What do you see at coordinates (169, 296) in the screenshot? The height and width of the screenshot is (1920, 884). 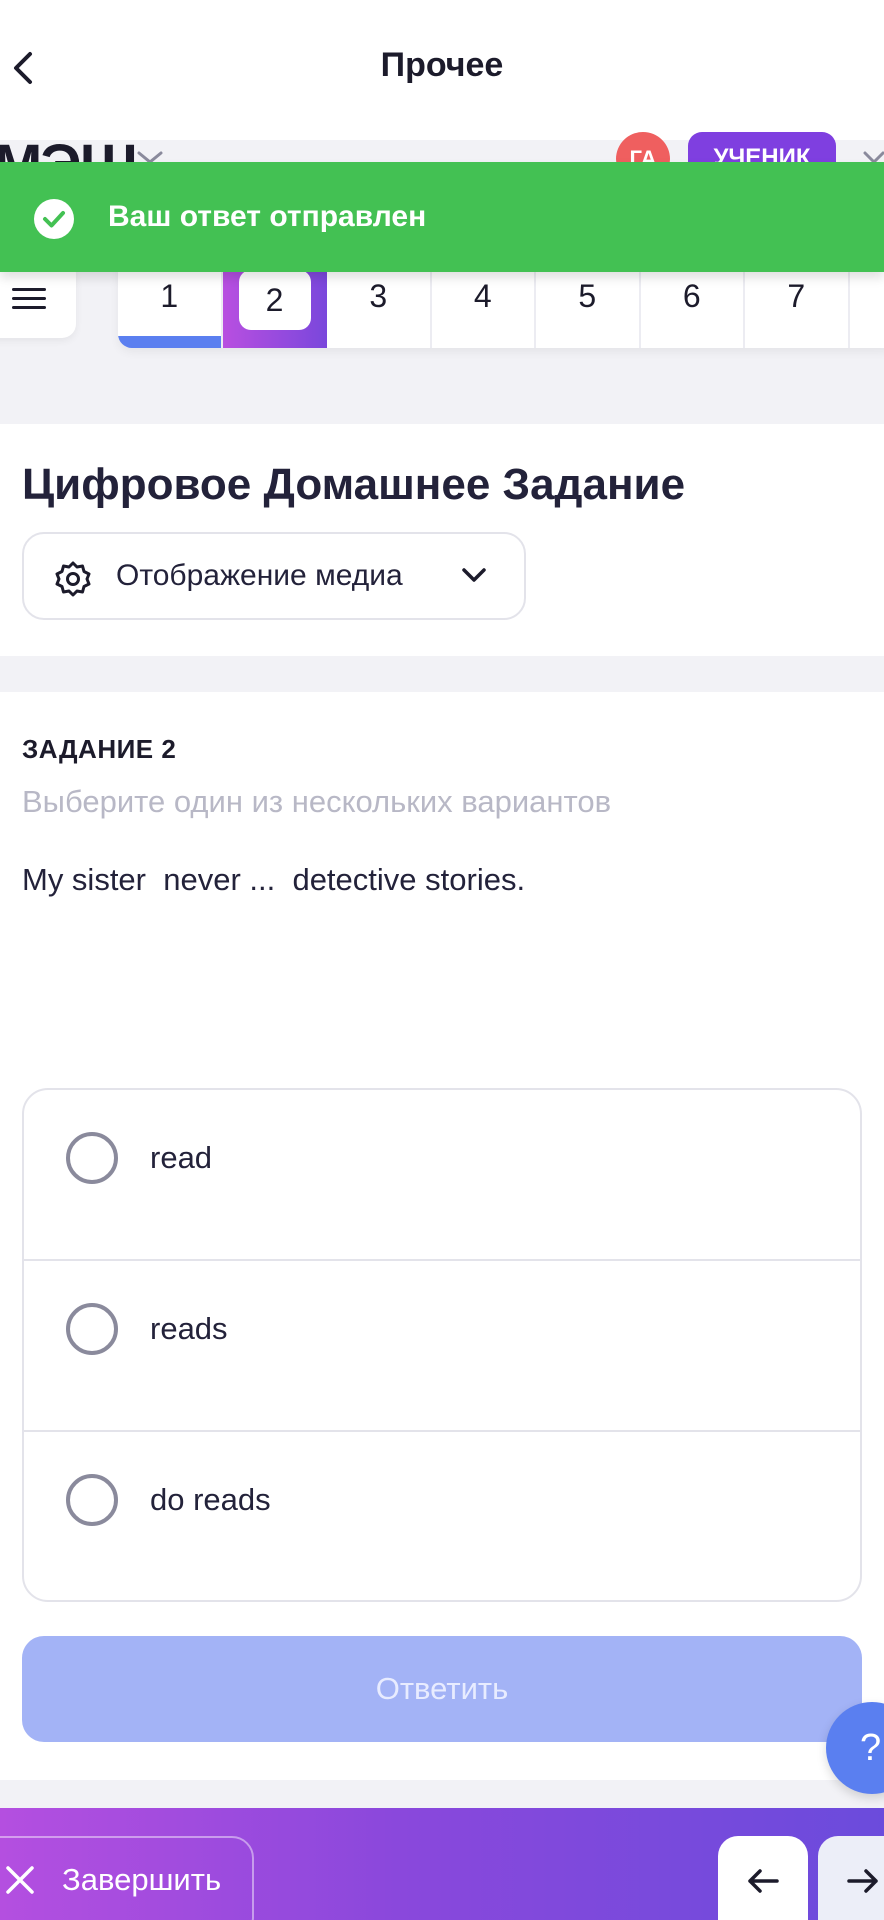 I see `tab-label: 1` at bounding box center [169, 296].